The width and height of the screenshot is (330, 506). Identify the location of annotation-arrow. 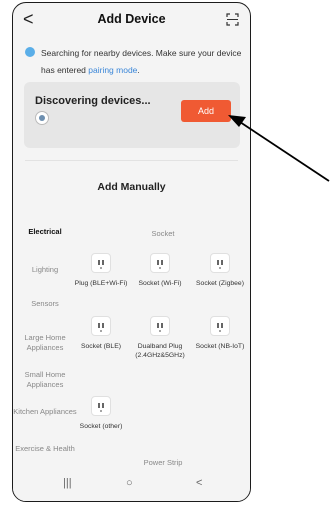
(279, 148).